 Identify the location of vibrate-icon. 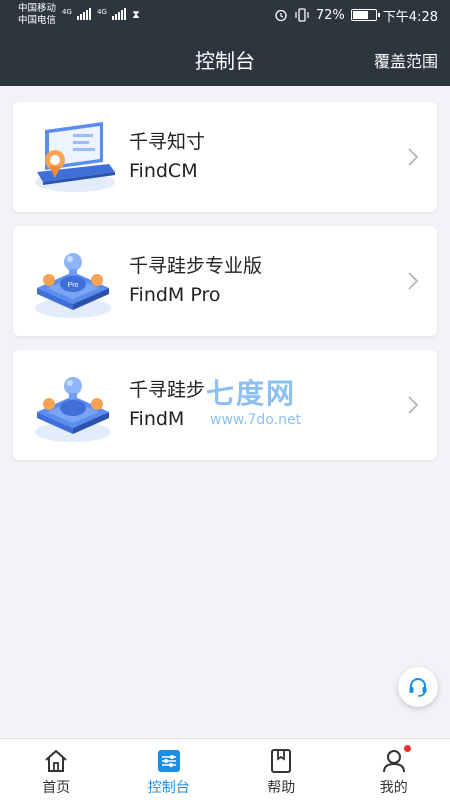
(302, 15).